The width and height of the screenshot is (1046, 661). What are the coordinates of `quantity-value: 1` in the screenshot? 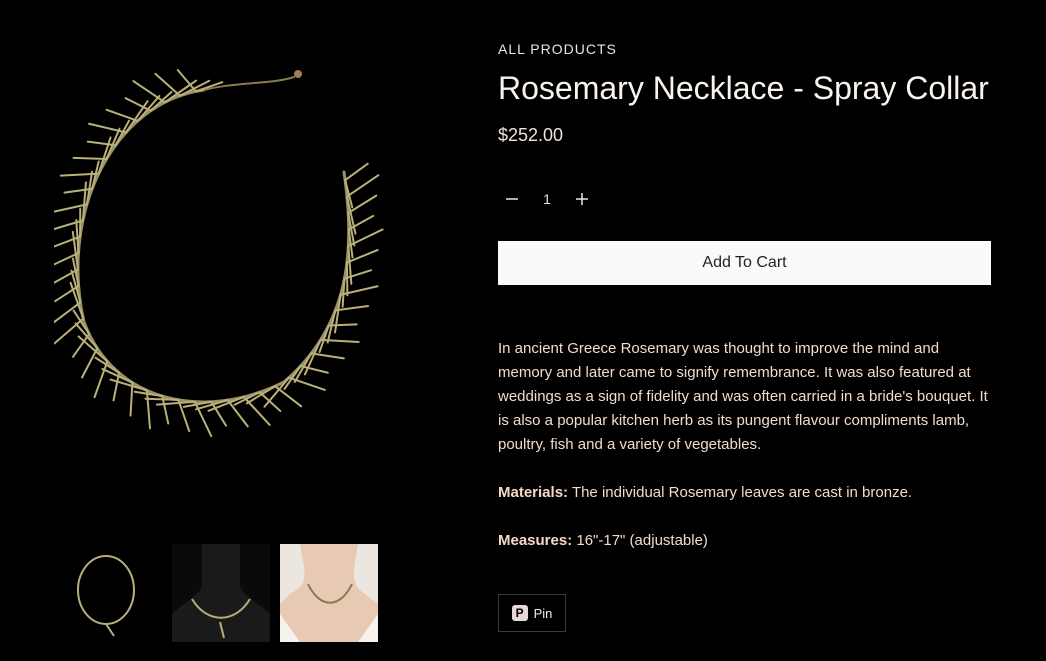 It's located at (547, 199).